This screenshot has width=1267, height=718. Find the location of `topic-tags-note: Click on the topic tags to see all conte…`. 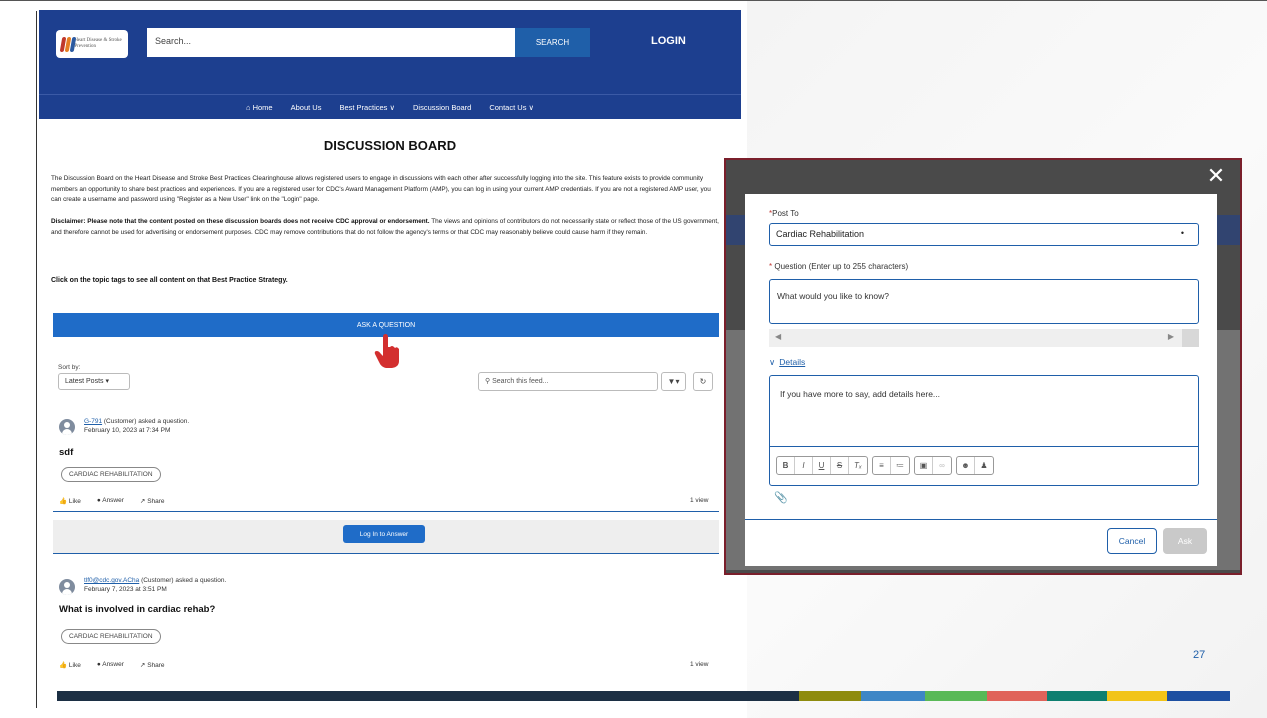

topic-tags-note: Click on the topic tags to see all conte… is located at coordinates (169, 280).